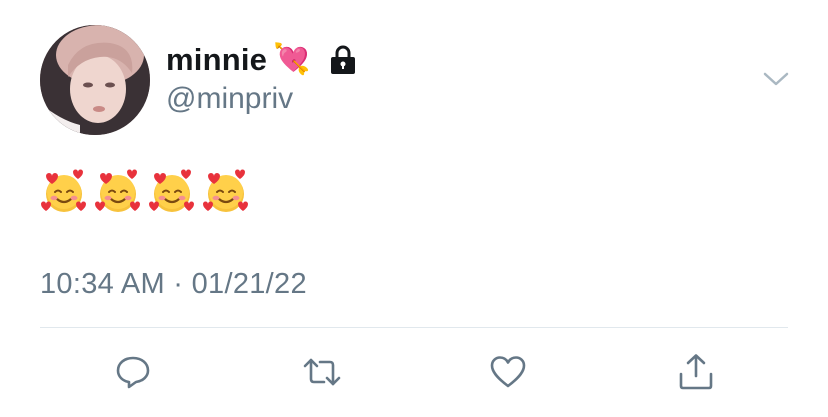  Describe the element at coordinates (145, 196) in the screenshot. I see `tweet-text` at that location.